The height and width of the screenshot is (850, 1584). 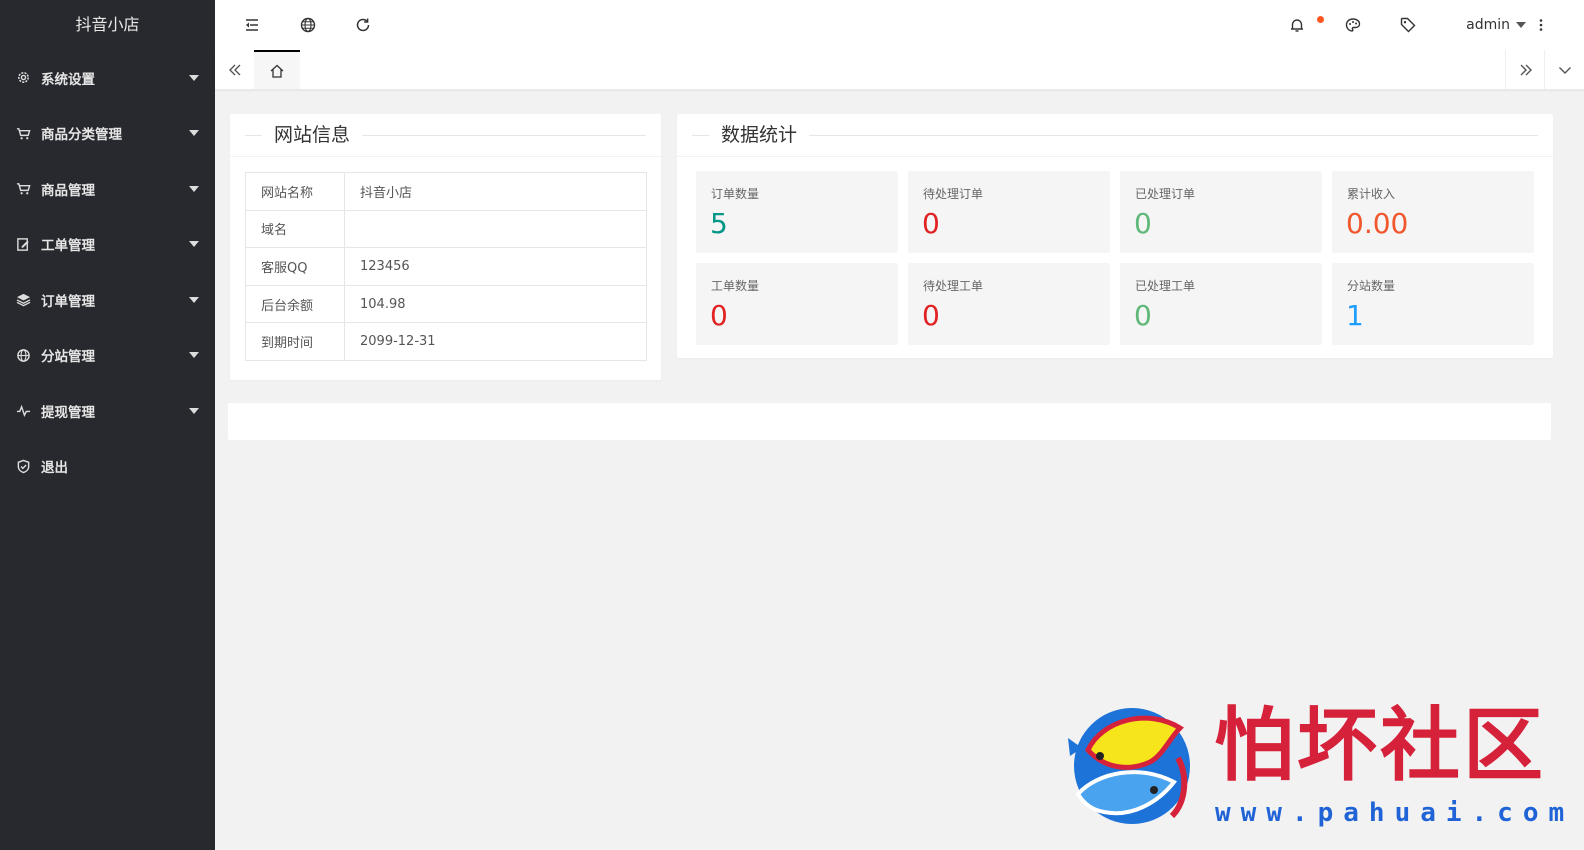 What do you see at coordinates (81, 135) in the screenshot?
I see `sidebar-item-label: 商品分类管理` at bounding box center [81, 135].